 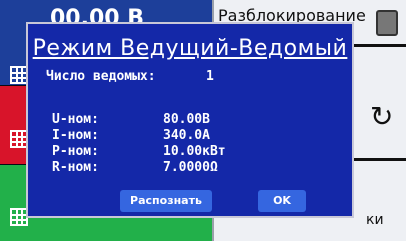 I want to click on r-nom-value: 7.0000Ω, so click(x=190, y=167).